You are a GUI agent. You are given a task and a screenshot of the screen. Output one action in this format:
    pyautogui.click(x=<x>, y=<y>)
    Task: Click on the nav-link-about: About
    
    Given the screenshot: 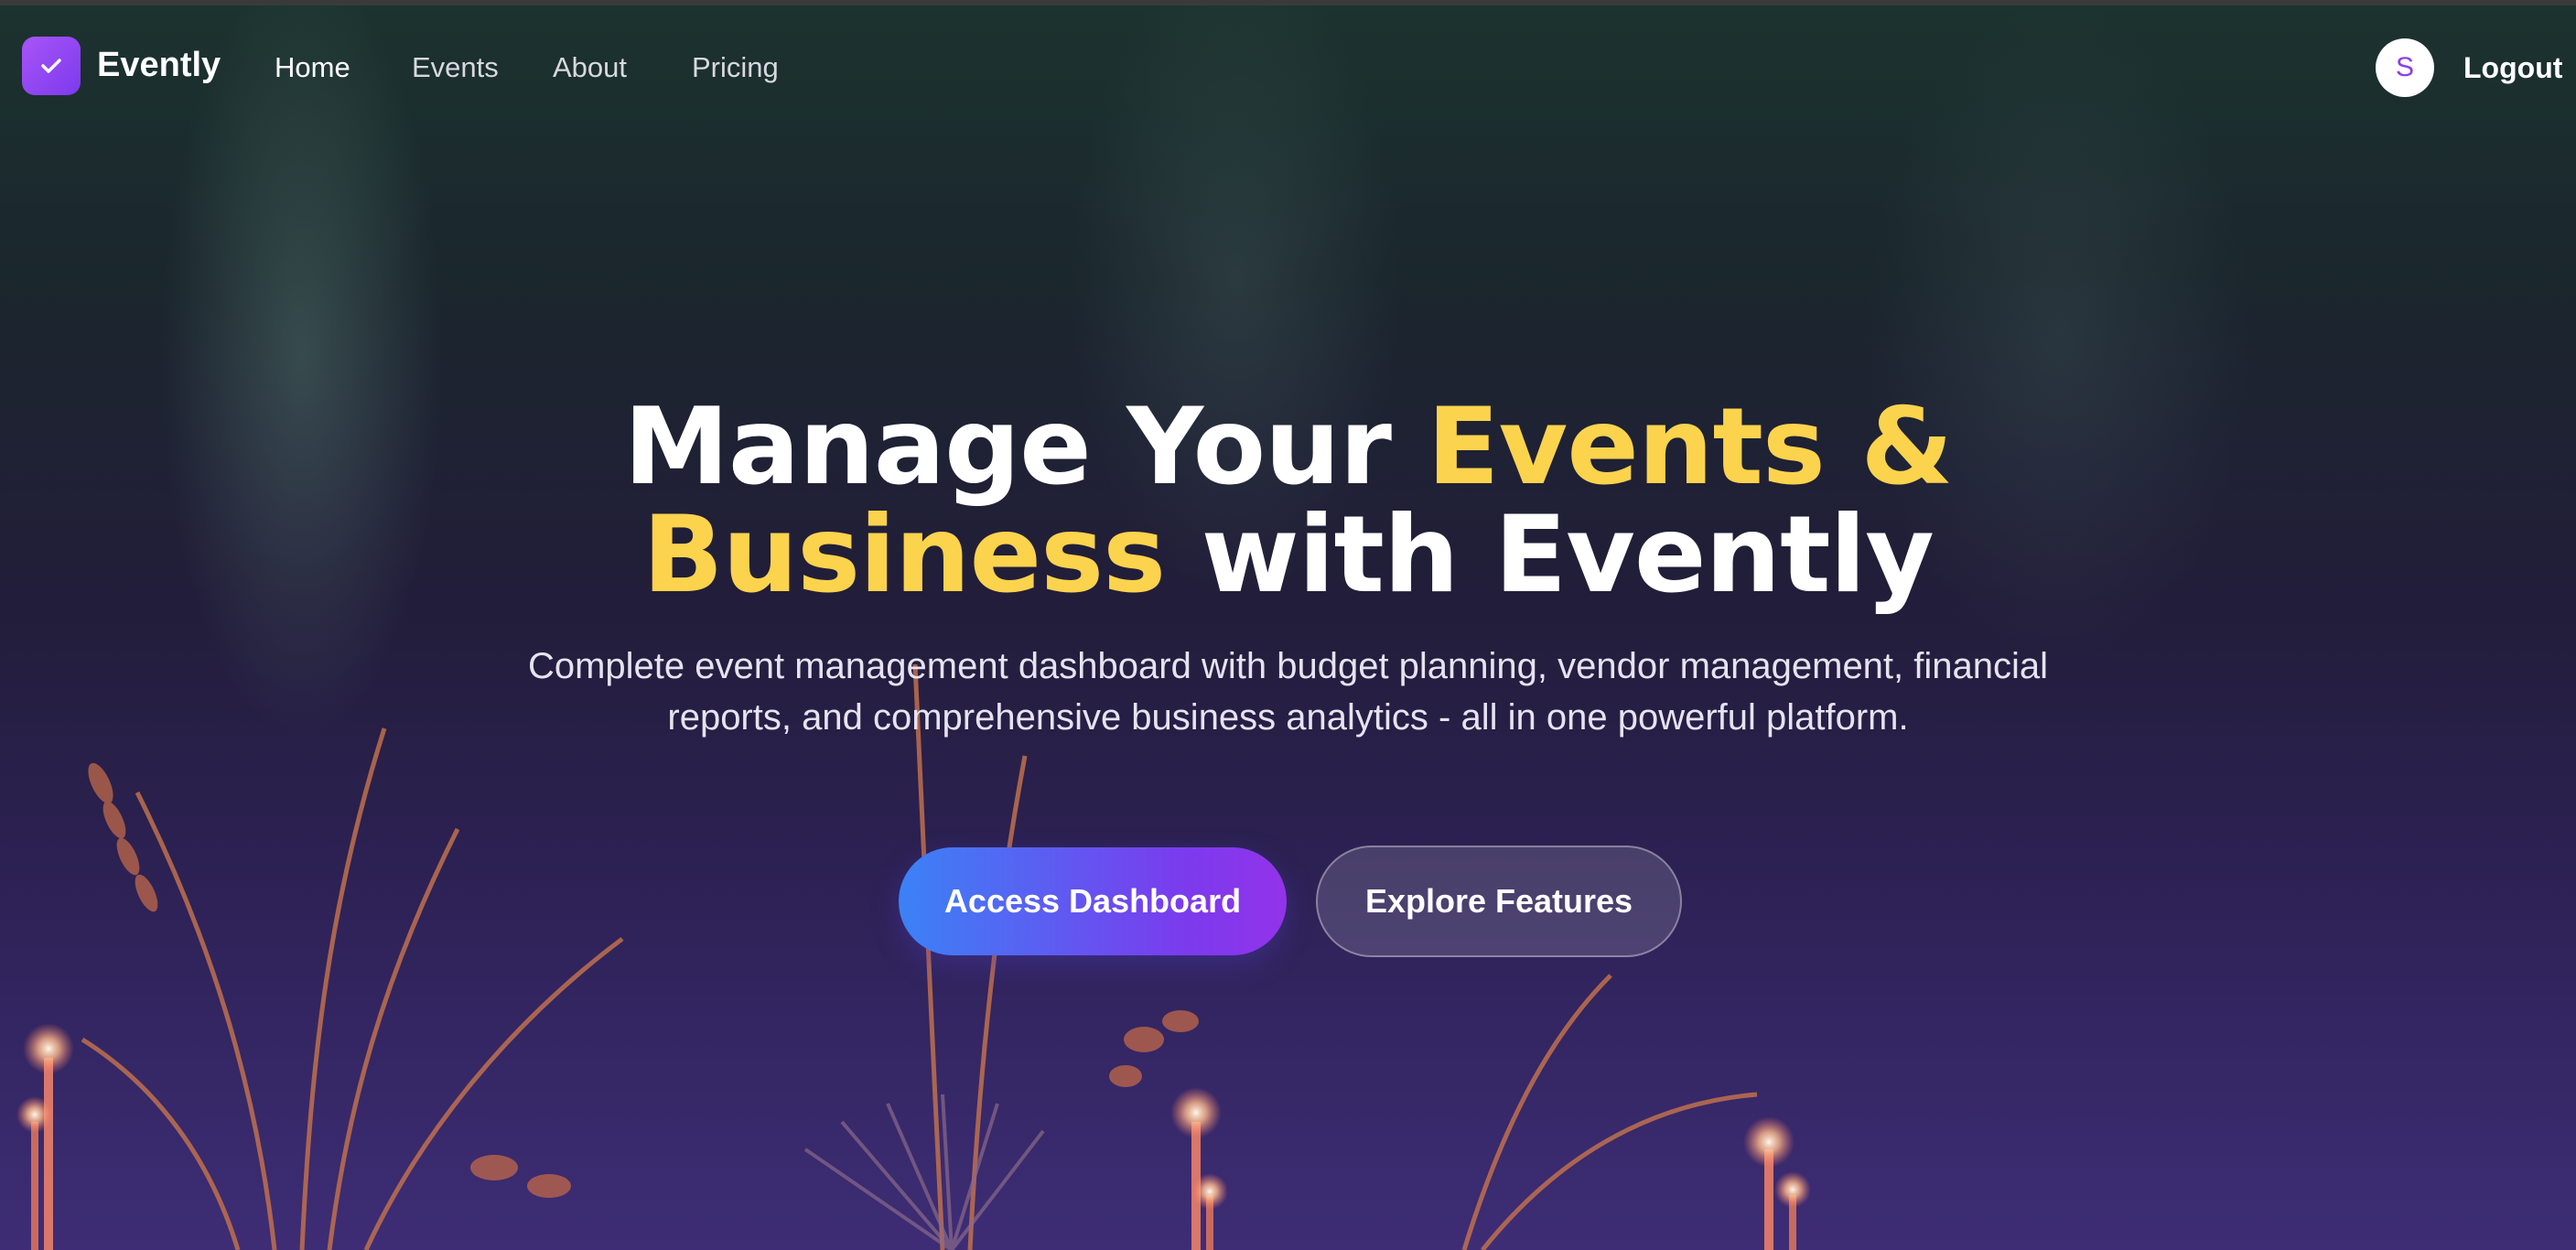 What is the action you would take?
    pyautogui.click(x=590, y=67)
    